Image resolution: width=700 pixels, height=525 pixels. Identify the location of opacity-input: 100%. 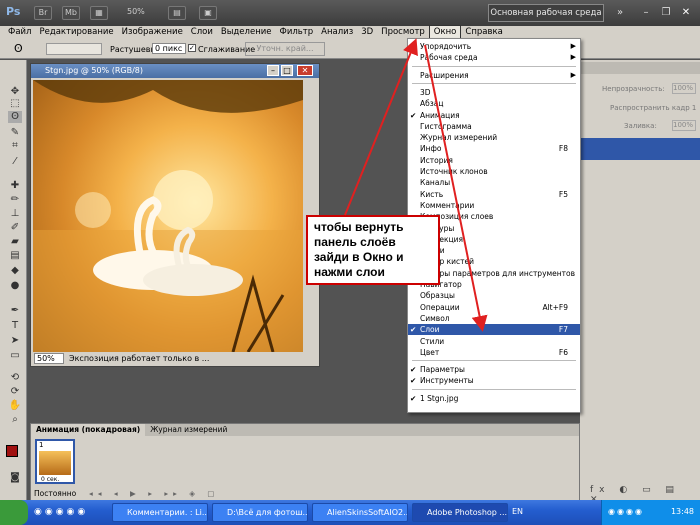
(684, 88).